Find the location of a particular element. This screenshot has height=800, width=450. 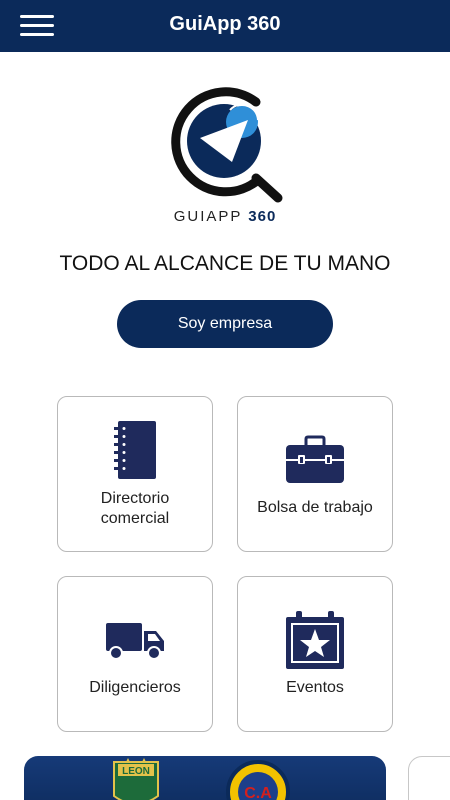

tile-bolsa-de-trabajo: Bolsa de trabajo is located at coordinates (315, 474).